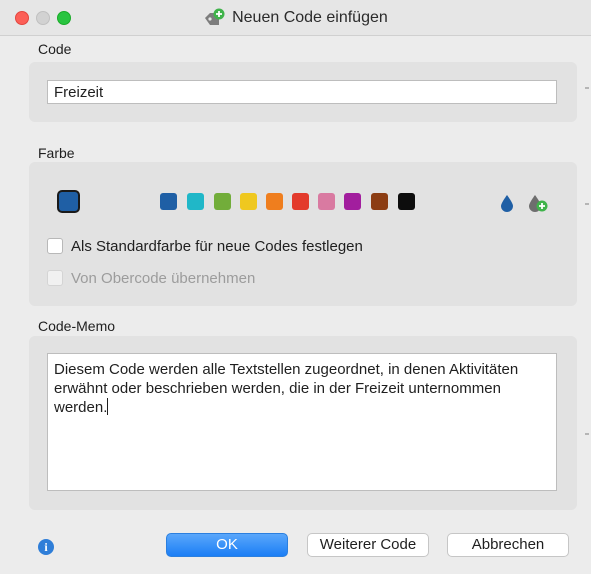  I want to click on color-swatch-cyan, so click(195, 201).